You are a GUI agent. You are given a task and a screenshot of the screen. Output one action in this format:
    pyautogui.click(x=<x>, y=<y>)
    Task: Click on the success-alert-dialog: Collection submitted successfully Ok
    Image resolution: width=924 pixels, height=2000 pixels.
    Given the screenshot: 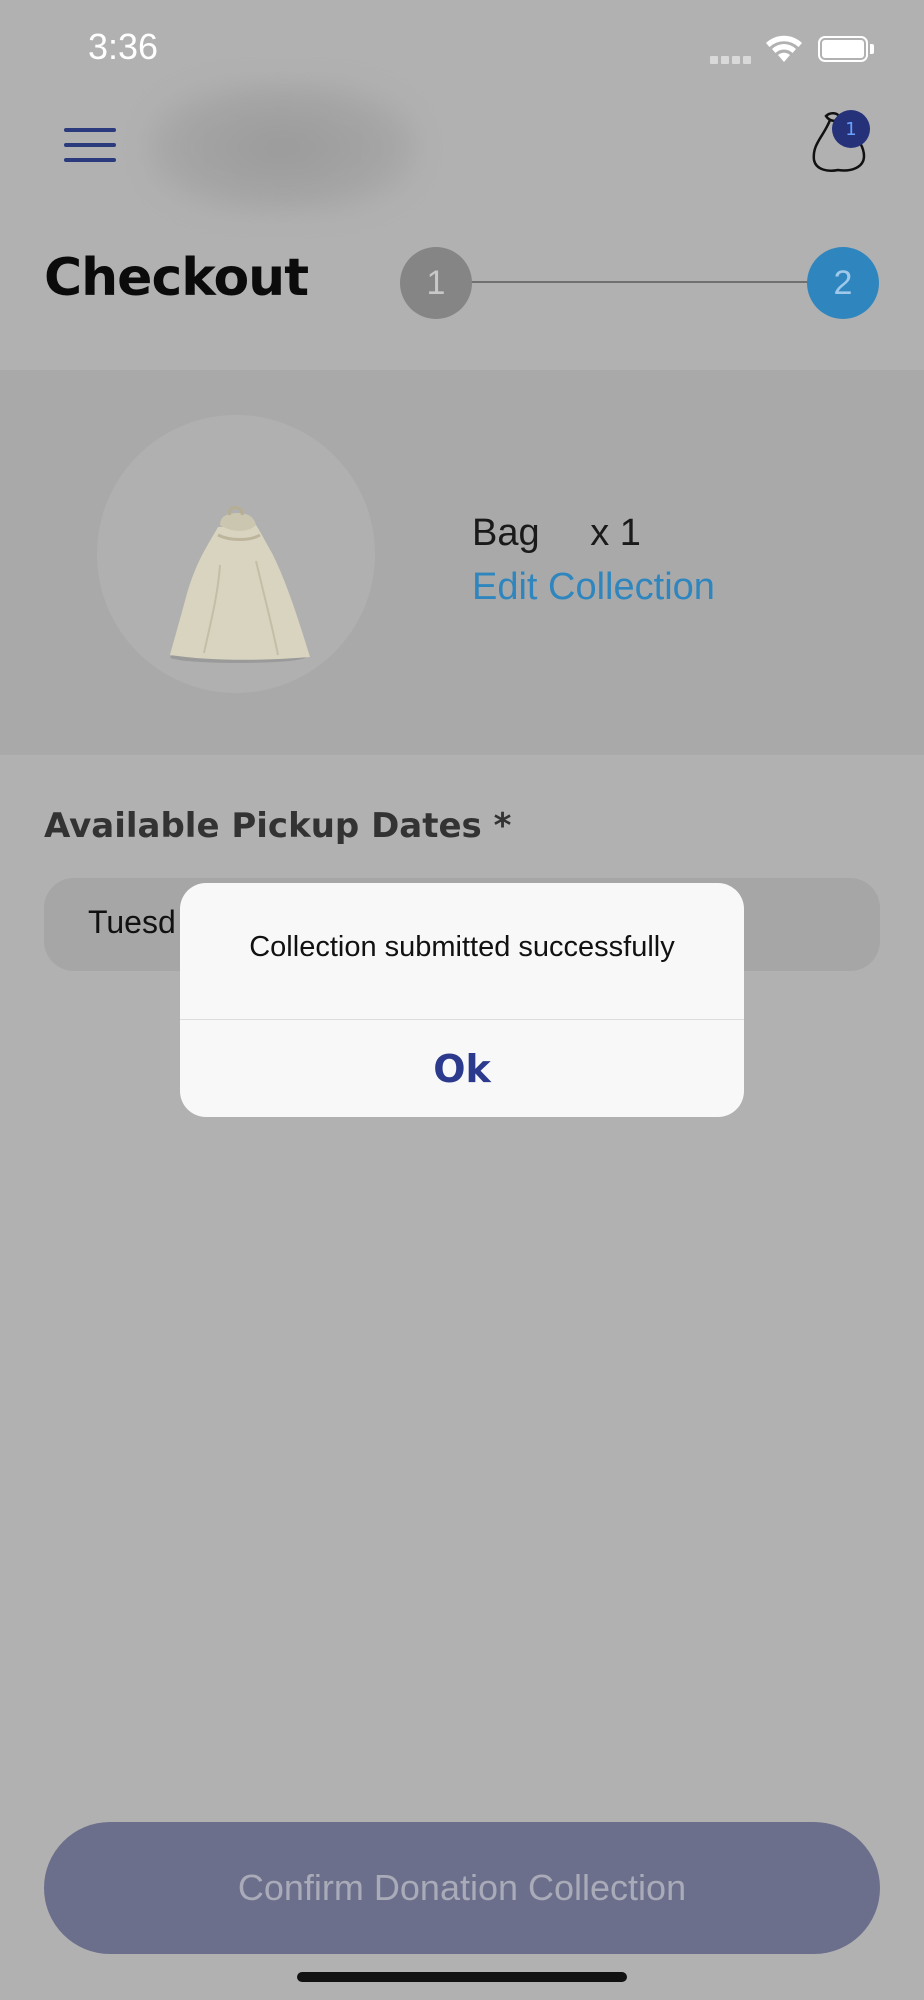 What is the action you would take?
    pyautogui.click(x=462, y=1000)
    